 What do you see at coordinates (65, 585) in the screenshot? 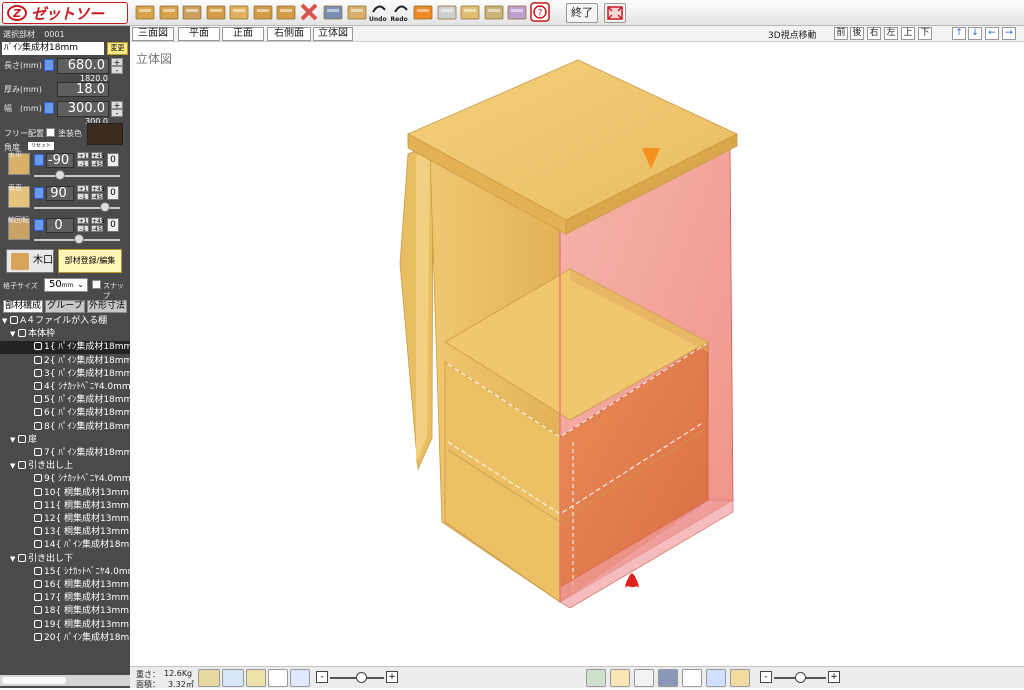
I see `tree-part-item: 16{ 桐集成材13mm }L` at bounding box center [65, 585].